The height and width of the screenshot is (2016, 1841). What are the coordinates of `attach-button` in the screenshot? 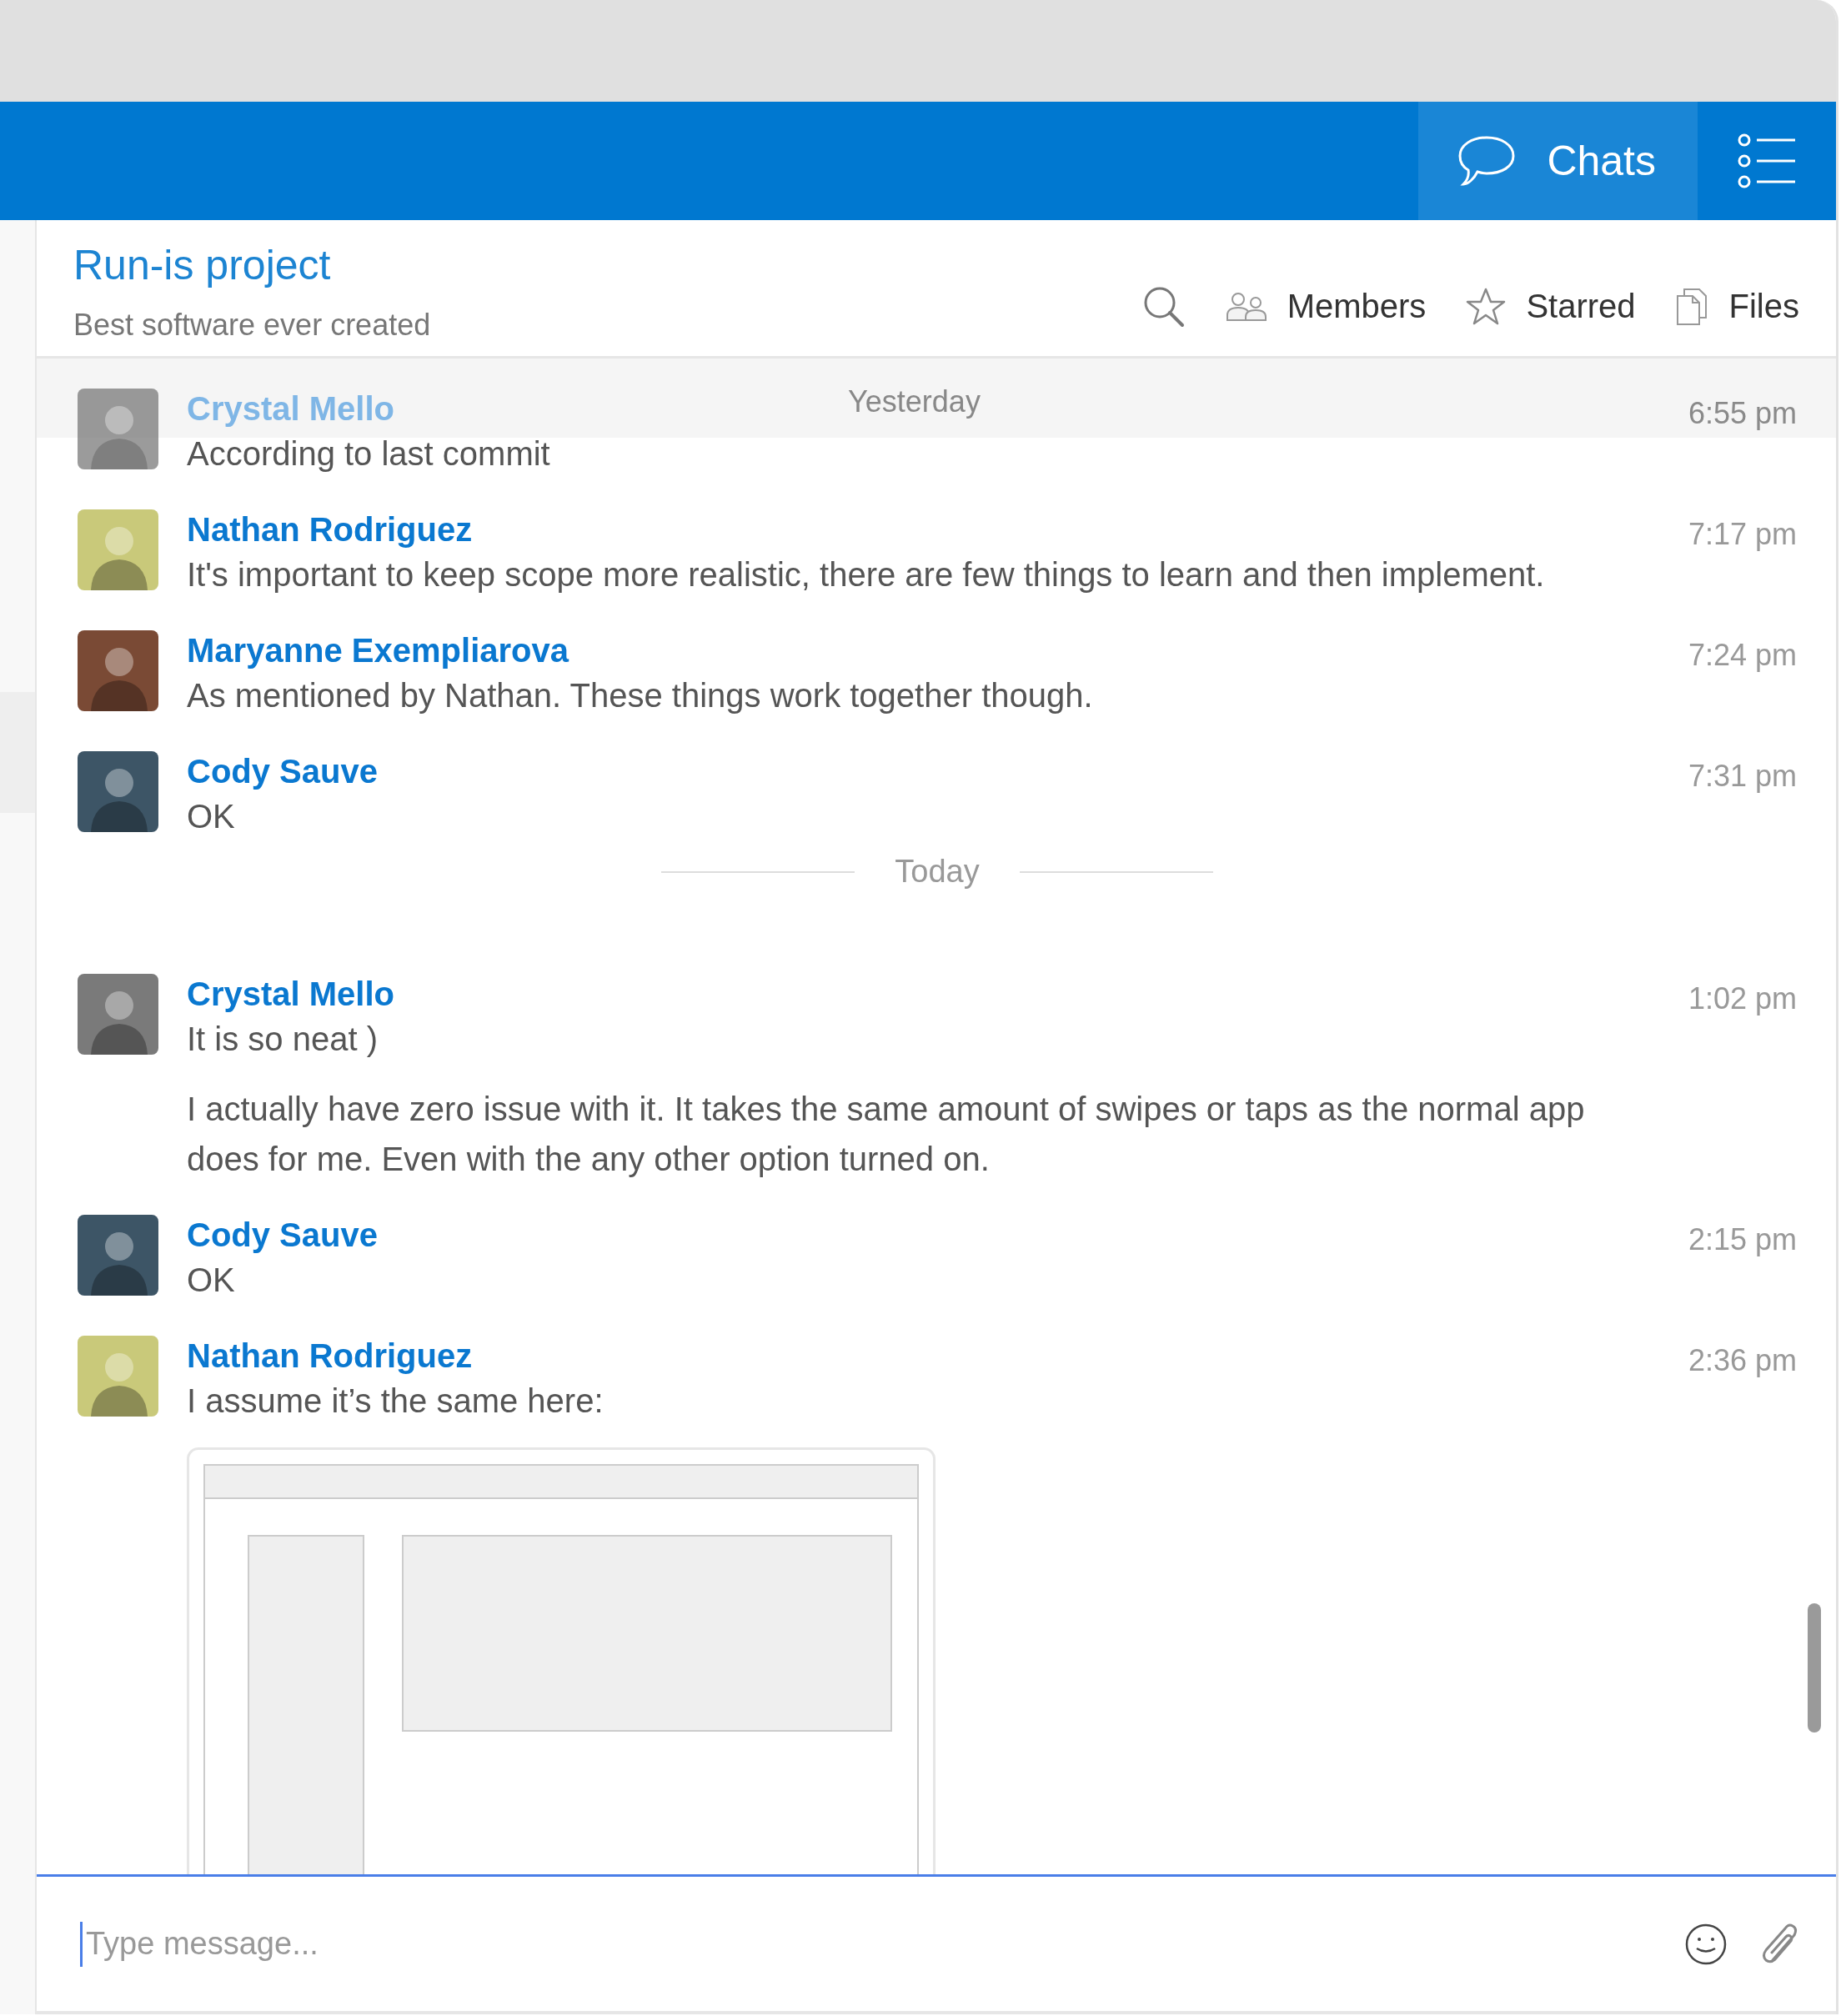 It's located at (1780, 1944).